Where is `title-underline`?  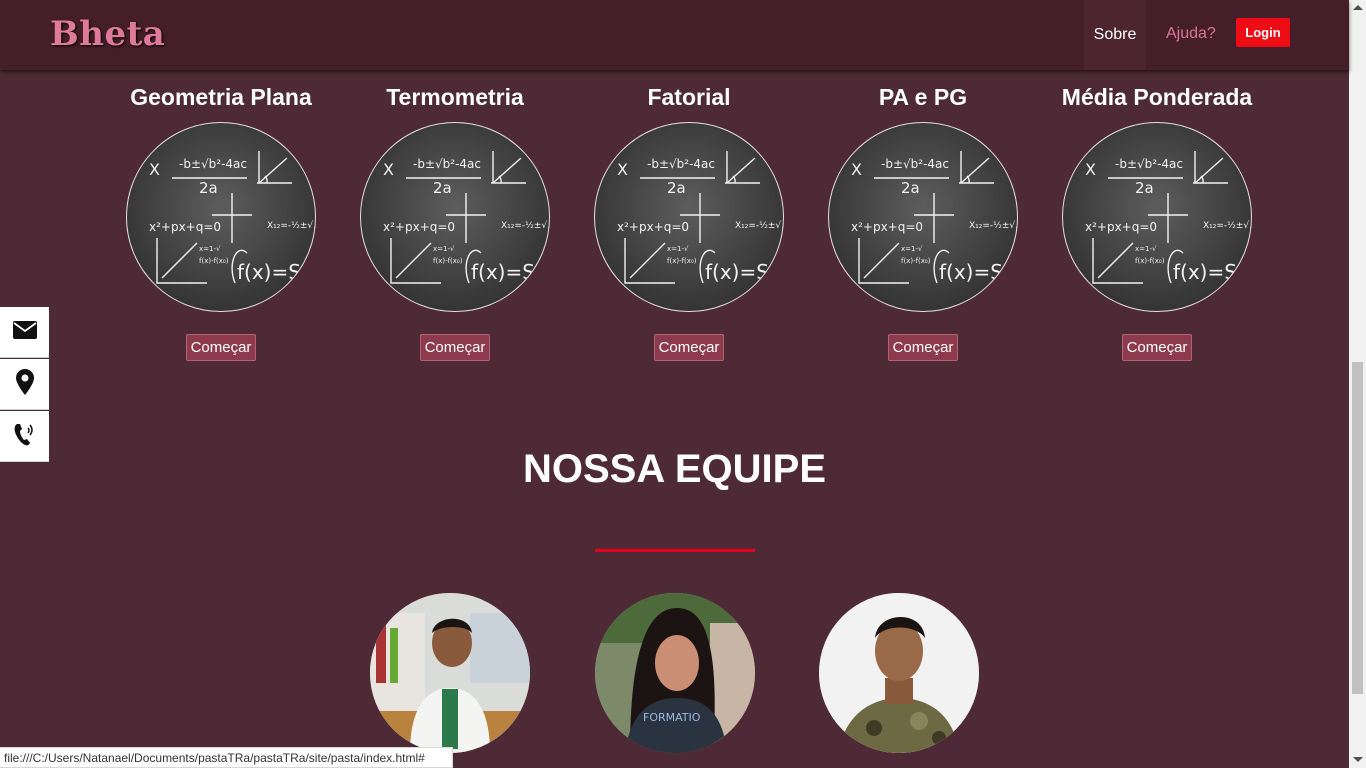 title-underline is located at coordinates (675, 550).